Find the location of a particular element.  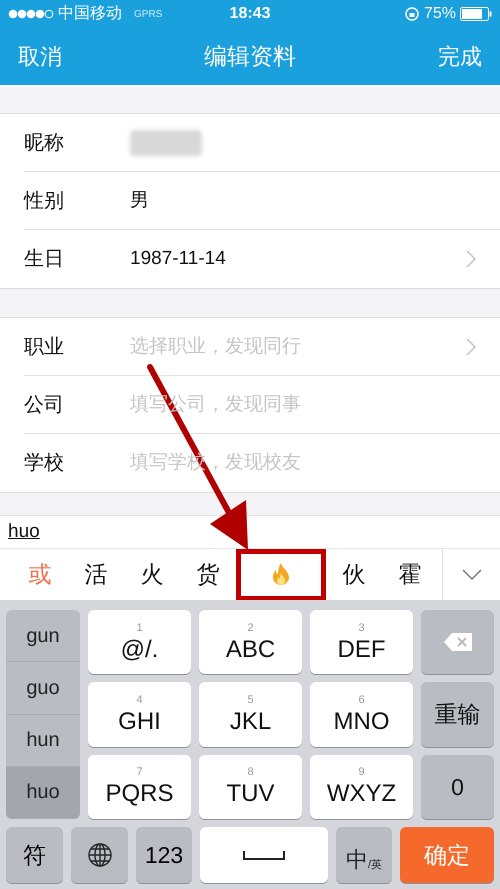

rotation-lock-icon is located at coordinates (412, 14).